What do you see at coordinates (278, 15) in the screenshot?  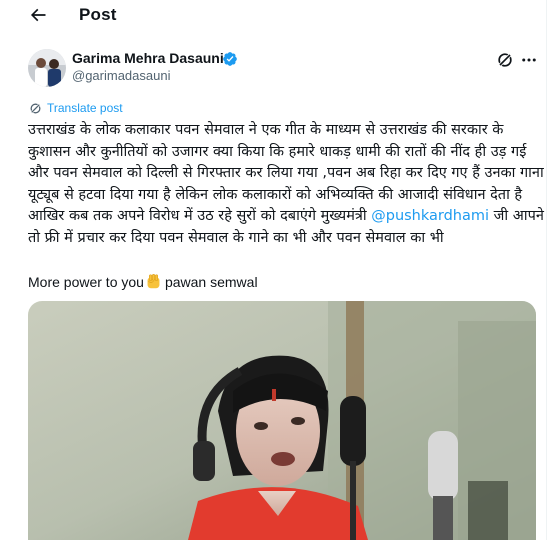 I see `post-header: Post` at bounding box center [278, 15].